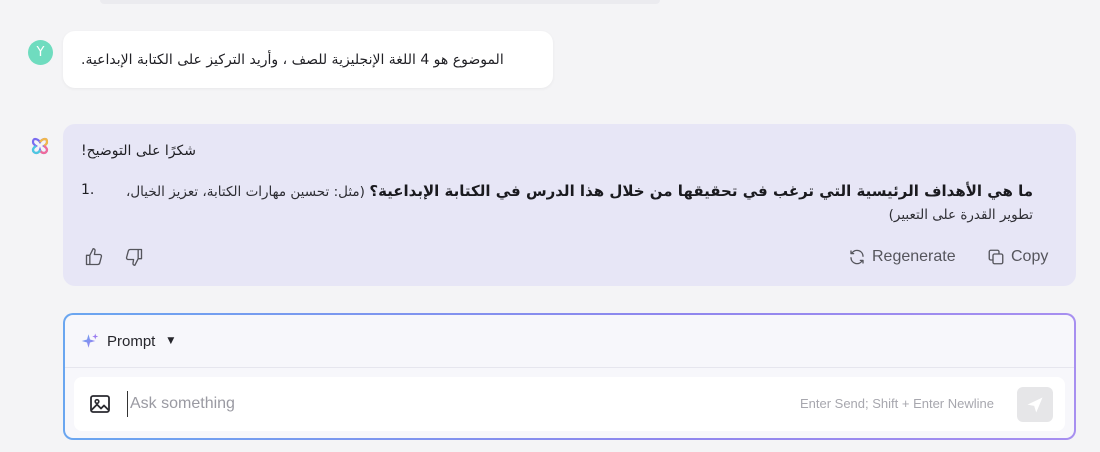 This screenshot has width=1100, height=452. What do you see at coordinates (40, 146) in the screenshot?
I see `assistant-logo-icon` at bounding box center [40, 146].